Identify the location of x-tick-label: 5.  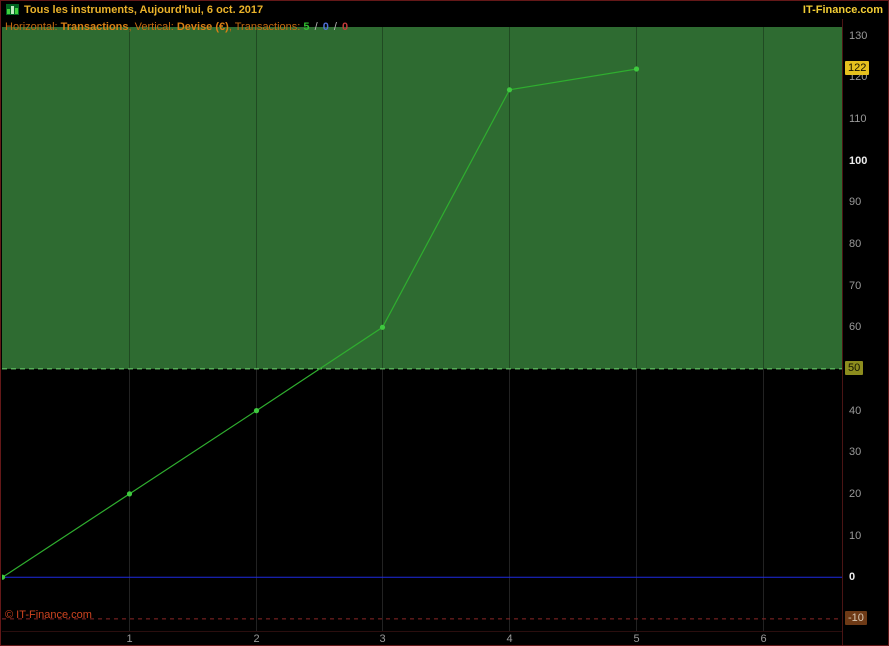
(636, 639).